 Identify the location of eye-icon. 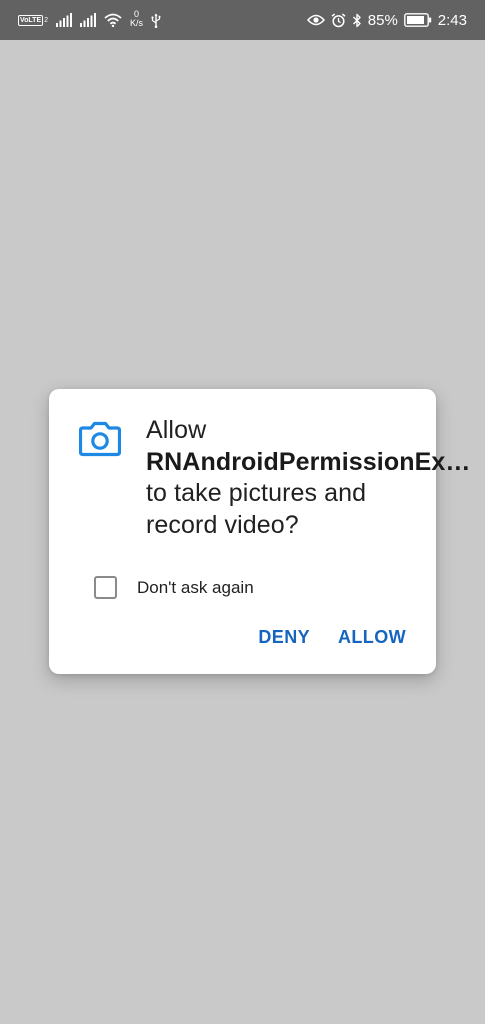
(315, 20).